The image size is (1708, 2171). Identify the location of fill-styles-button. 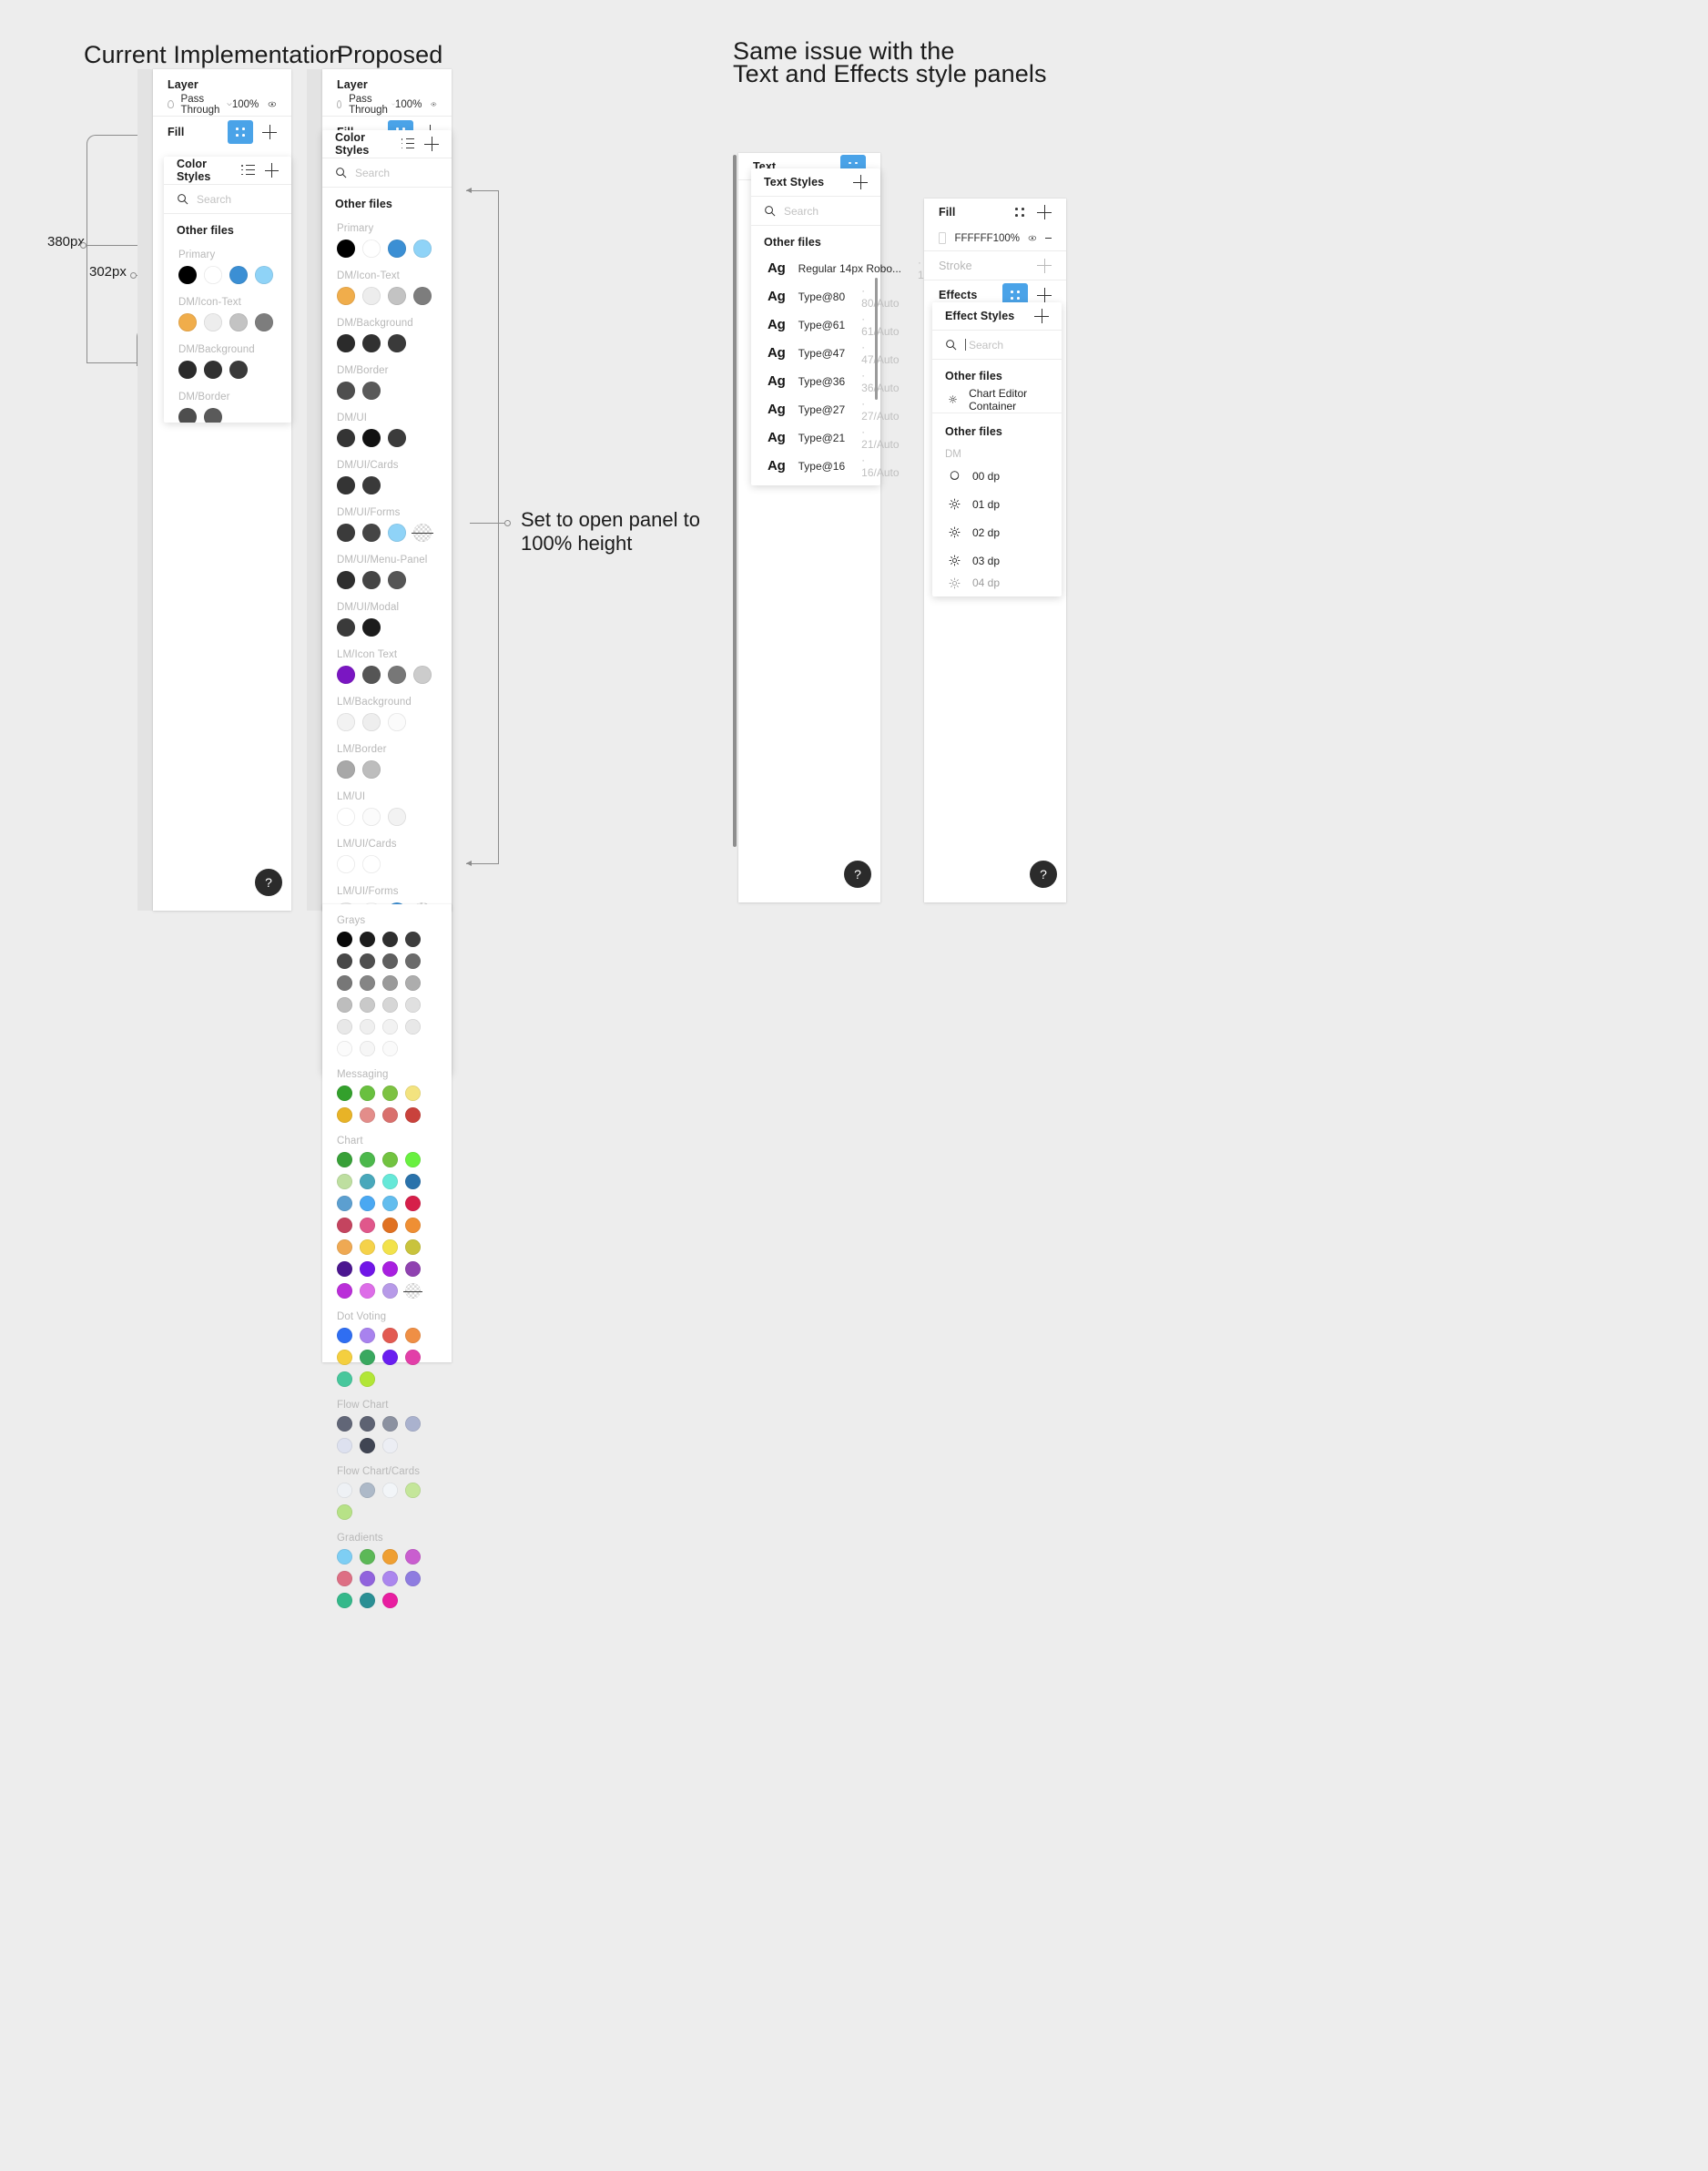
(241, 132).